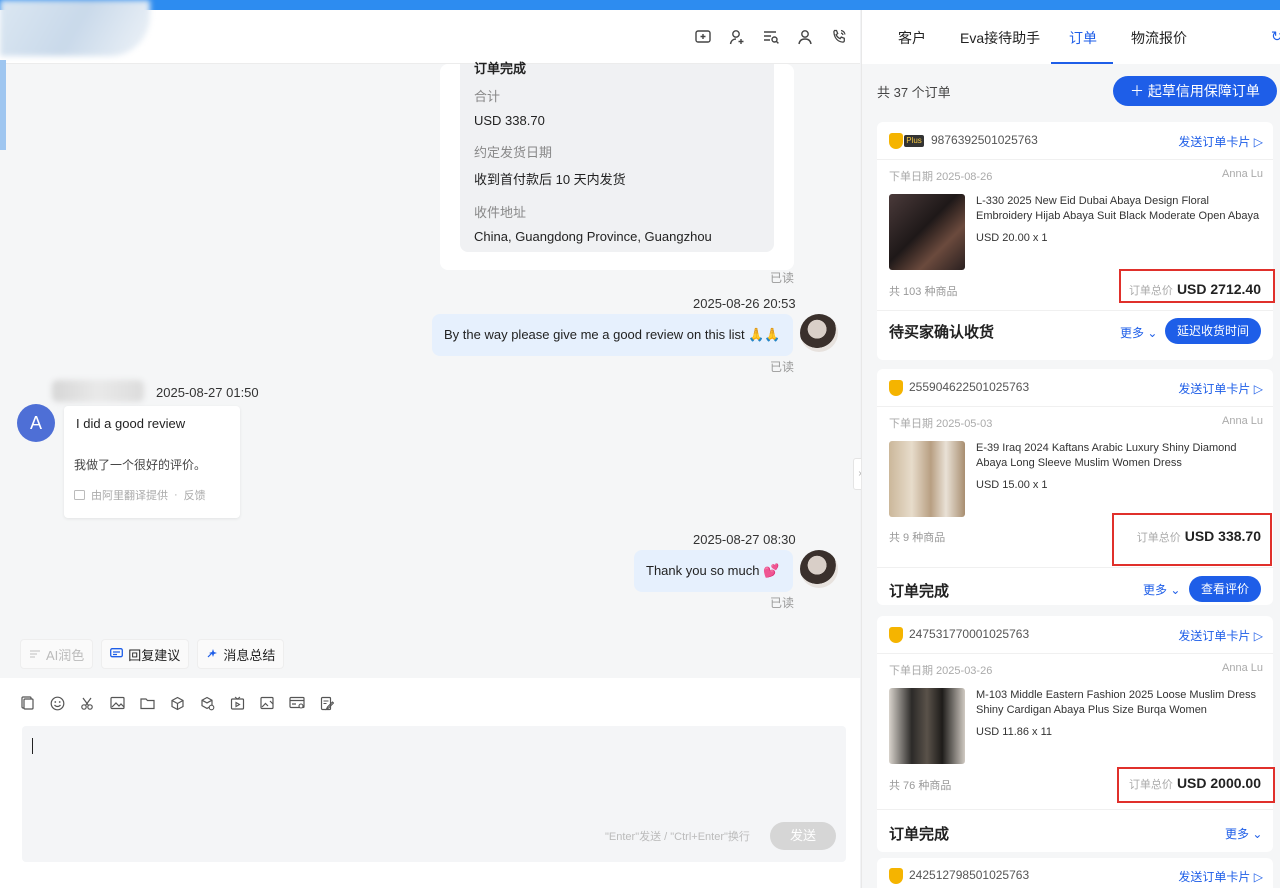 The height and width of the screenshot is (888, 1280). What do you see at coordinates (297, 703) in the screenshot?
I see `card-icon` at bounding box center [297, 703].